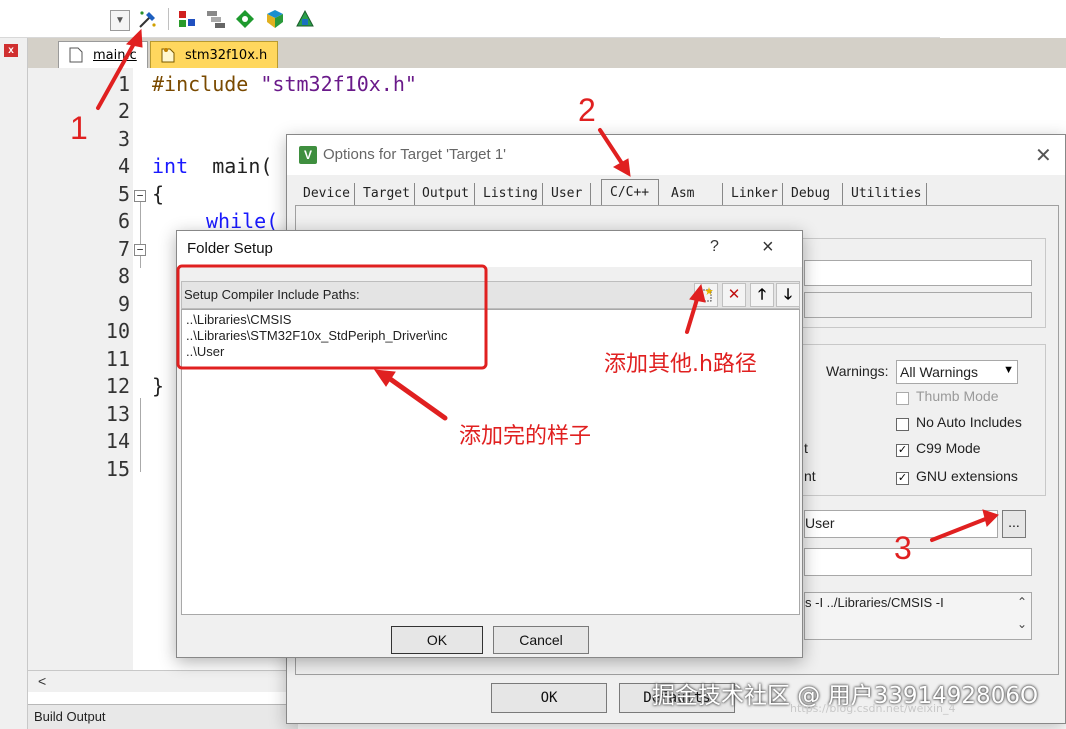  I want to click on arrow-add-path-head, so click(697, 293).